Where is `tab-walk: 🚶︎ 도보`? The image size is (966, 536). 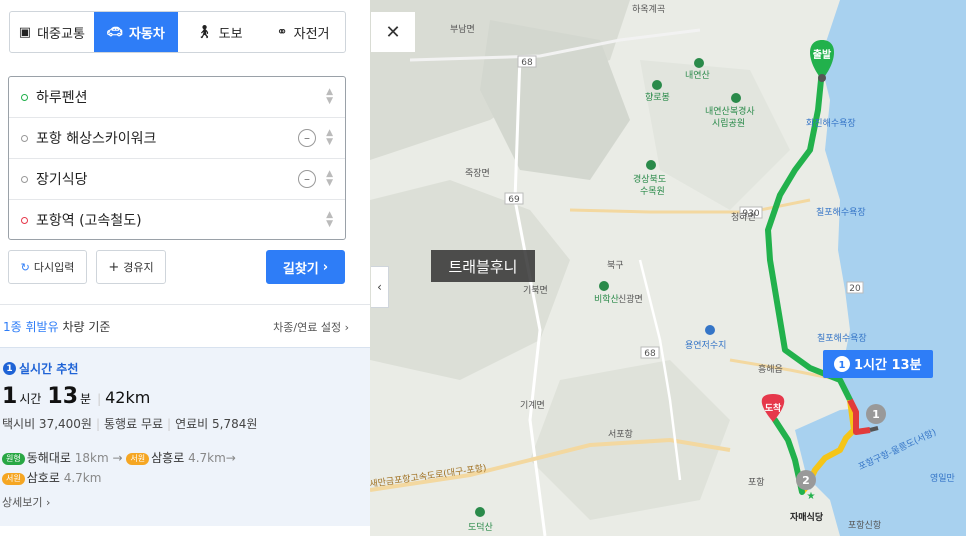 tab-walk: 🚶︎ 도보 is located at coordinates (220, 32).